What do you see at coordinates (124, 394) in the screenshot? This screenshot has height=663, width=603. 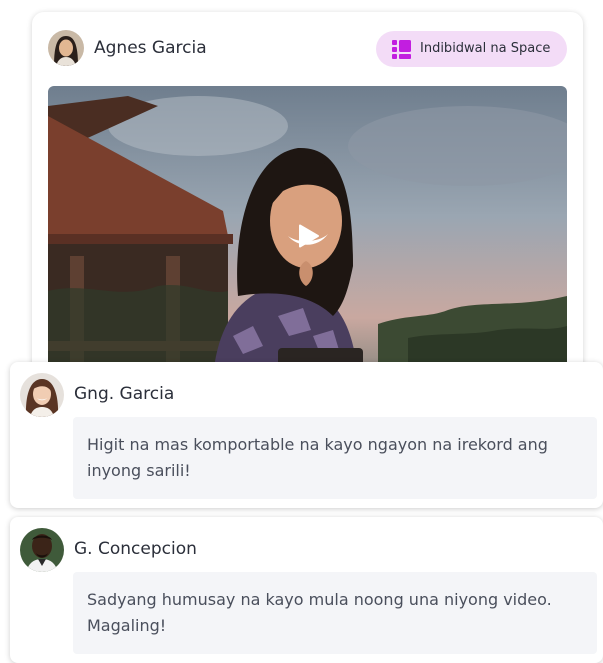 I see `commenter-name: Gng. Garcia` at bounding box center [124, 394].